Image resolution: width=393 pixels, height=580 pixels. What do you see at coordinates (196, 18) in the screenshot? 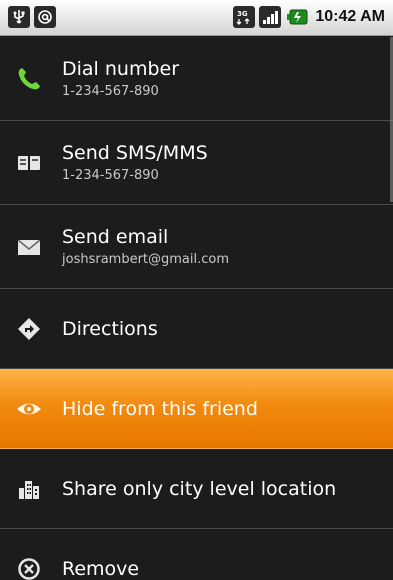
I see `status-bar: 3G 10:42 AM` at bounding box center [196, 18].